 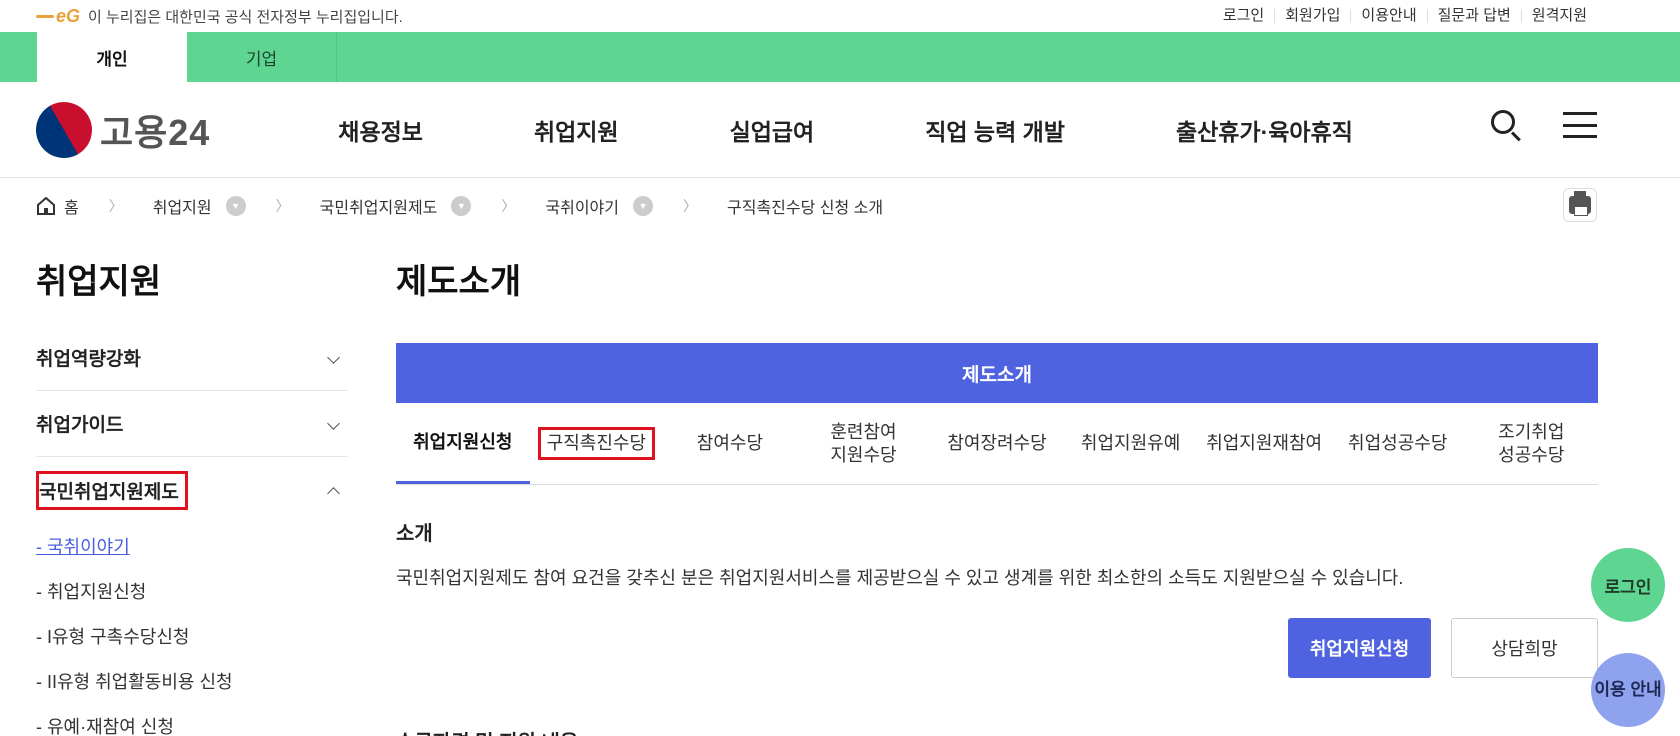 I want to click on breadcrumb-current: 구직촉진수당 신청 소개, so click(x=805, y=208).